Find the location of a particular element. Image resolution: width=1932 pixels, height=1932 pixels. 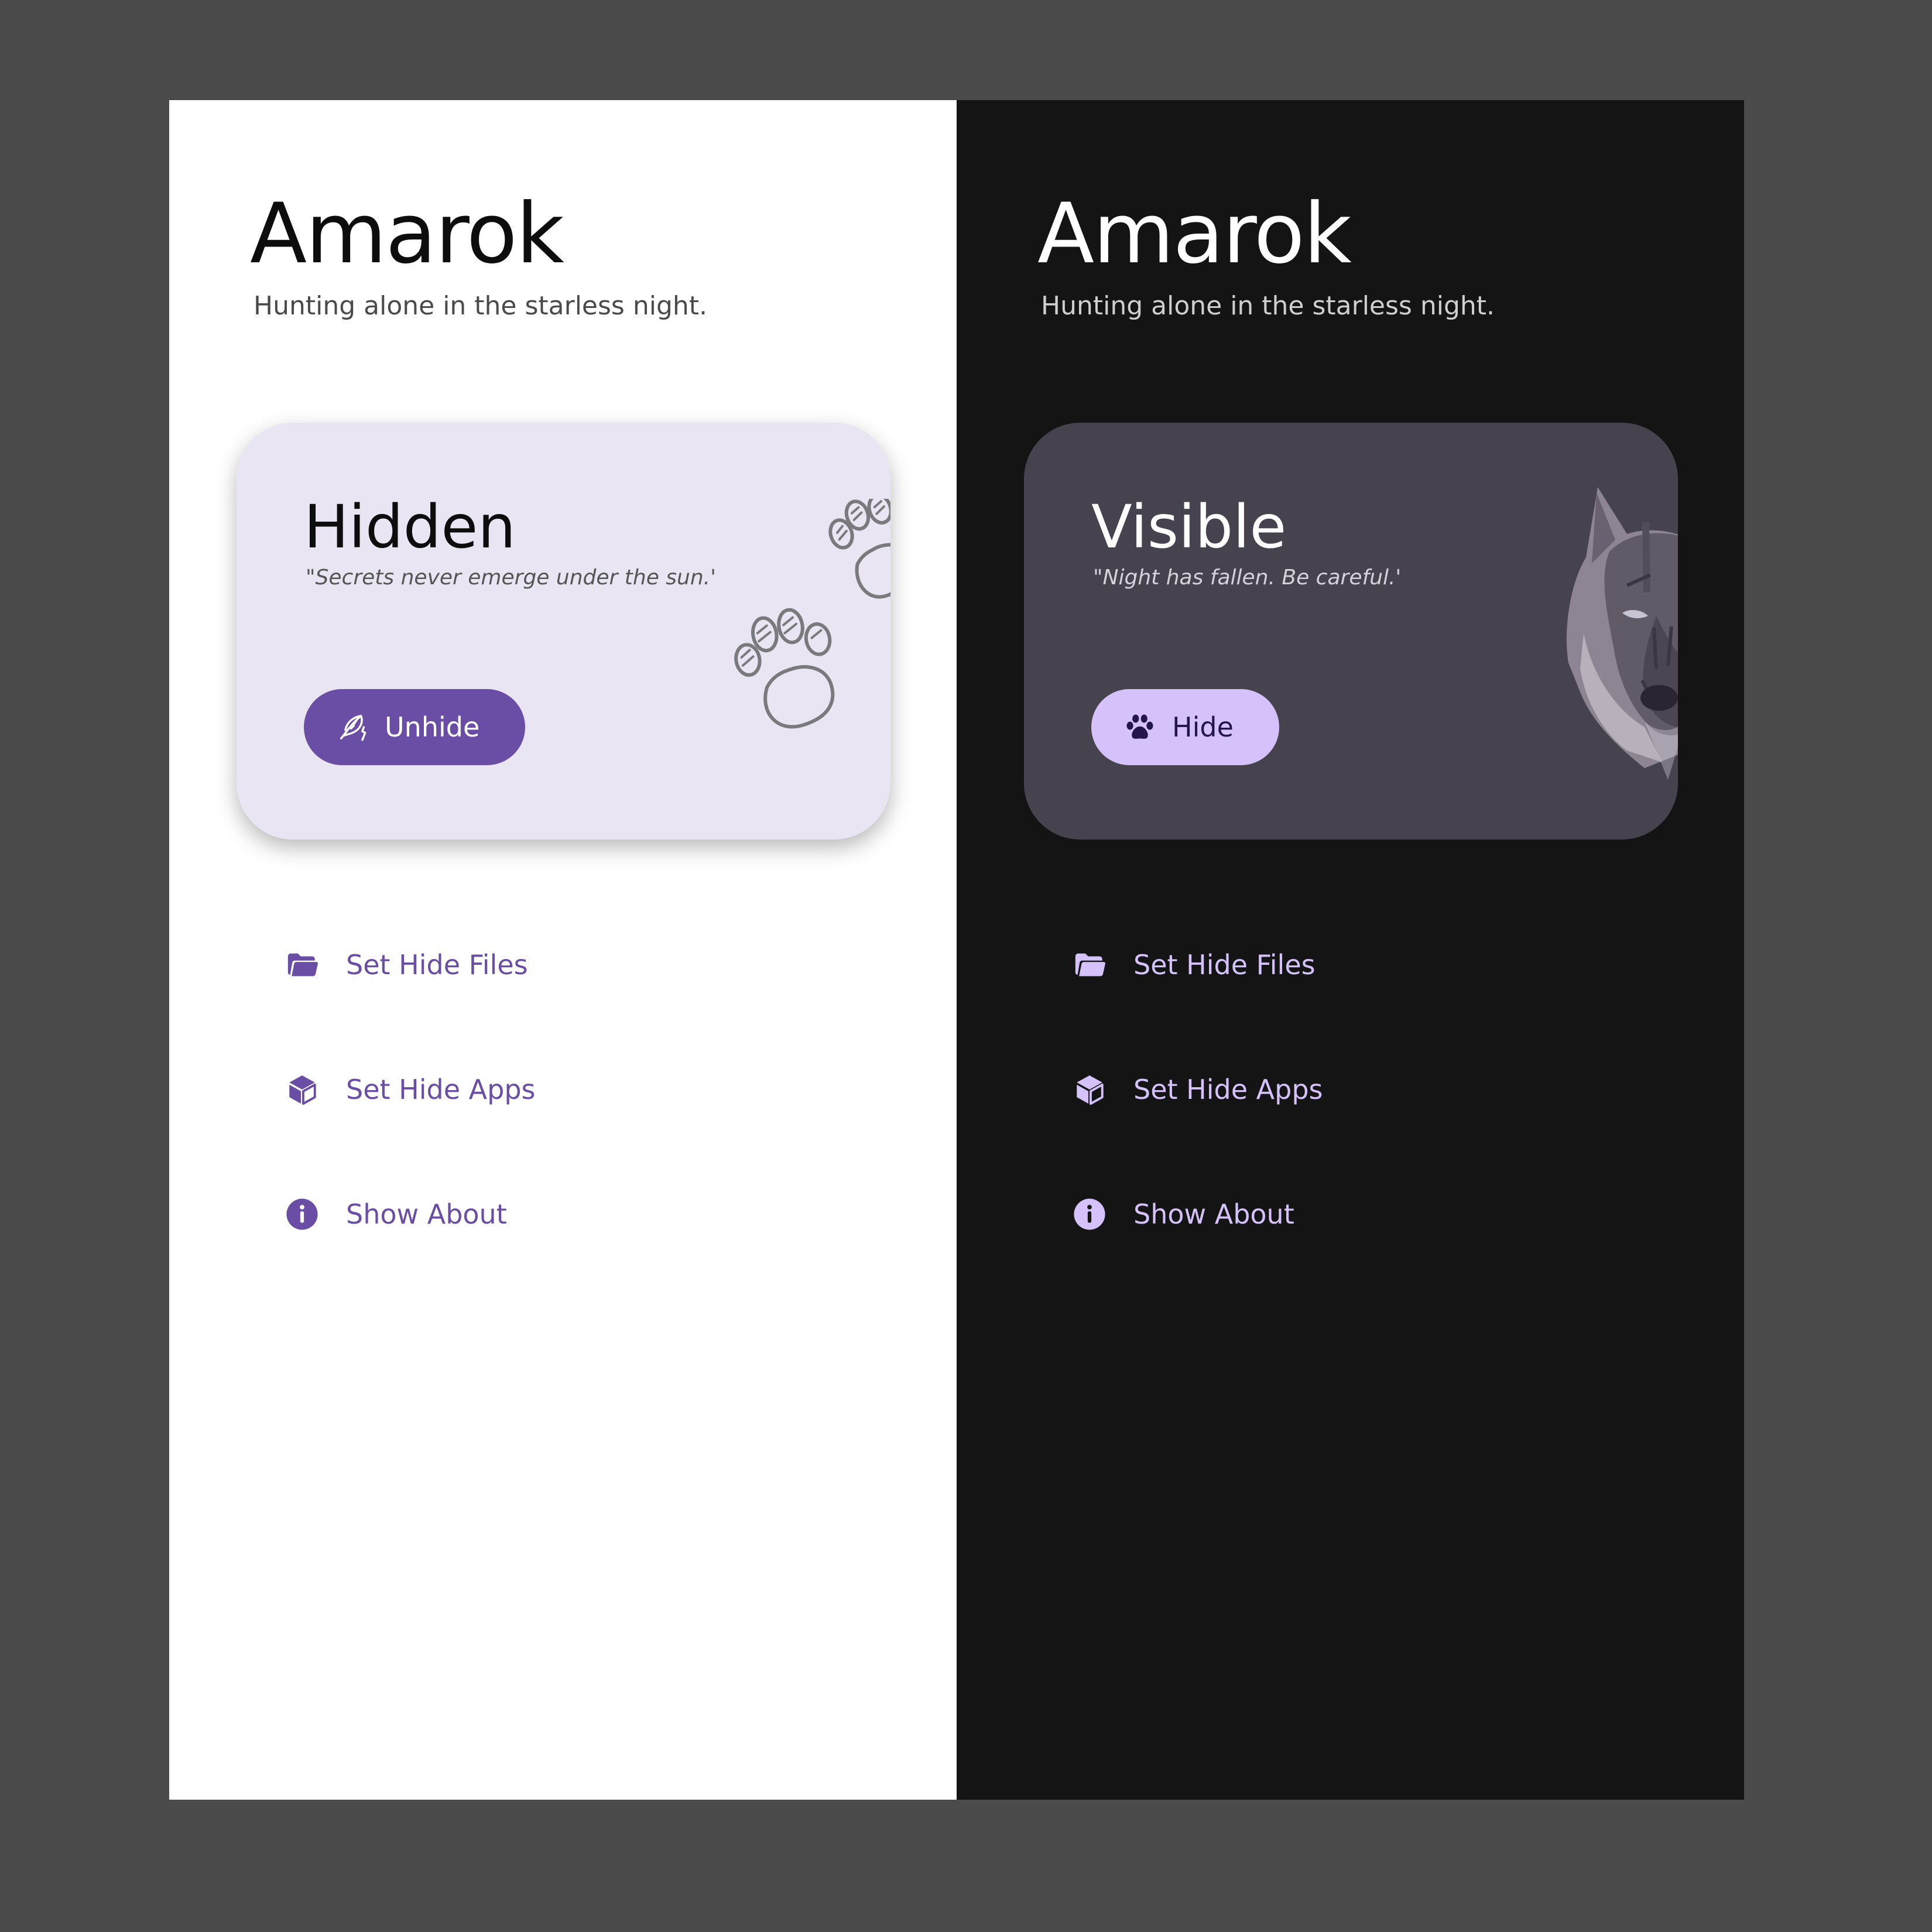

paw-prints-icon is located at coordinates (812, 614).